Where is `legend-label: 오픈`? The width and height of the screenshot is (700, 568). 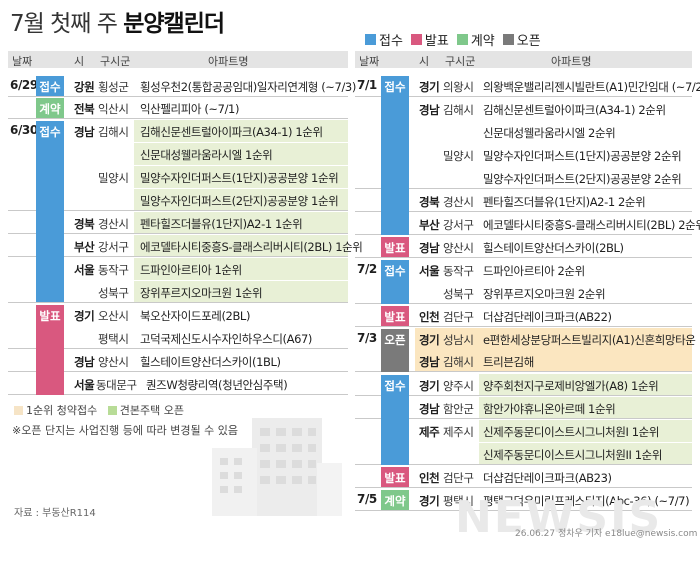 legend-label: 오픈 is located at coordinates (528, 41).